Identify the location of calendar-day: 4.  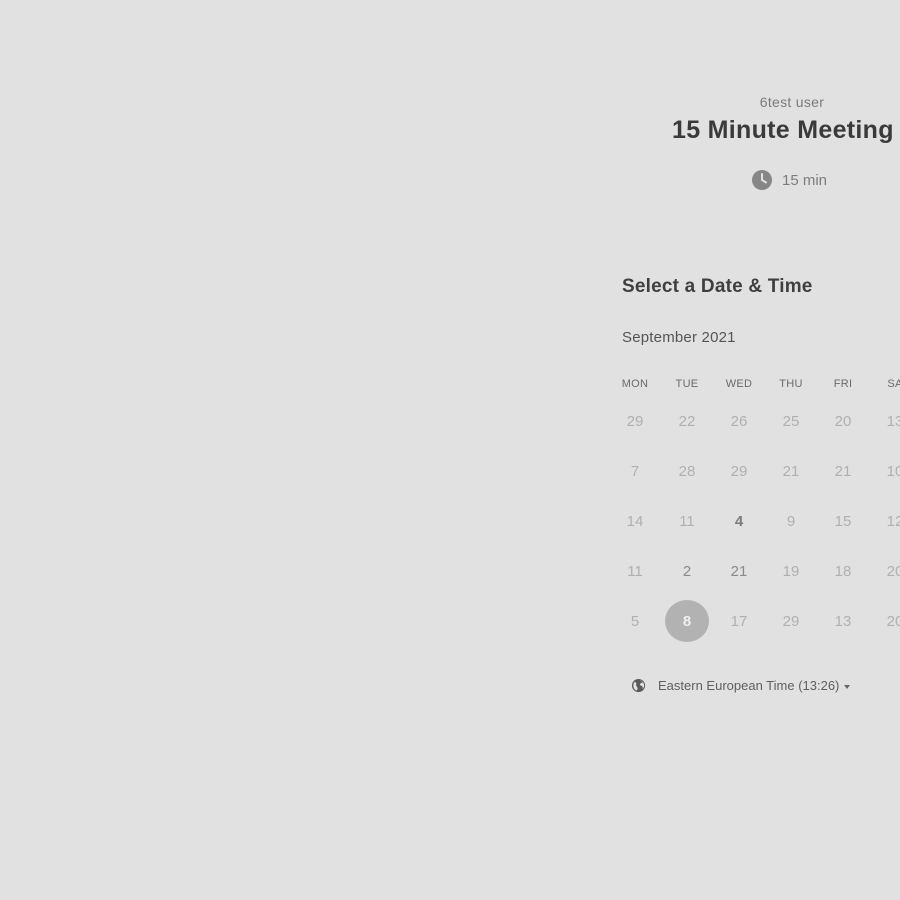
(739, 521).